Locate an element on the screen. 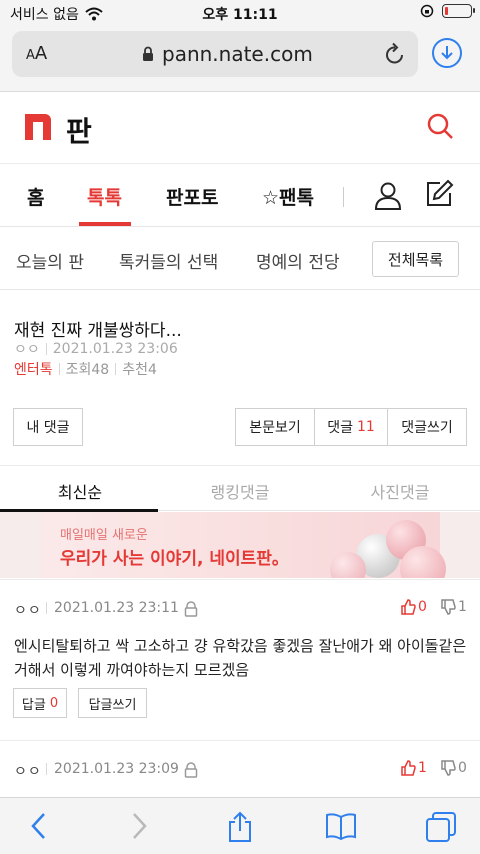 The width and height of the screenshot is (480, 854). address-bar: AA pann.nate.com is located at coordinates (215, 54).